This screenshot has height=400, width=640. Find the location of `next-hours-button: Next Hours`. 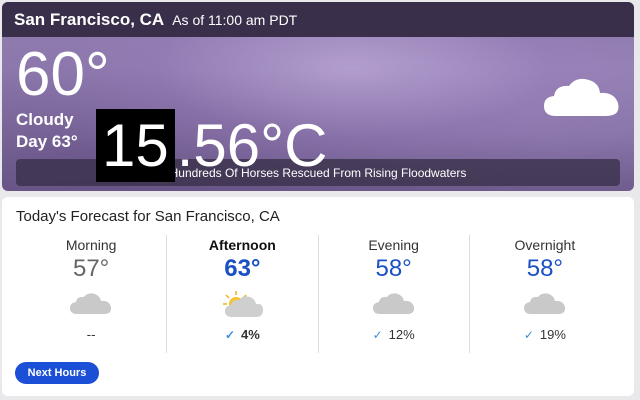

next-hours-button: Next Hours is located at coordinates (57, 373).